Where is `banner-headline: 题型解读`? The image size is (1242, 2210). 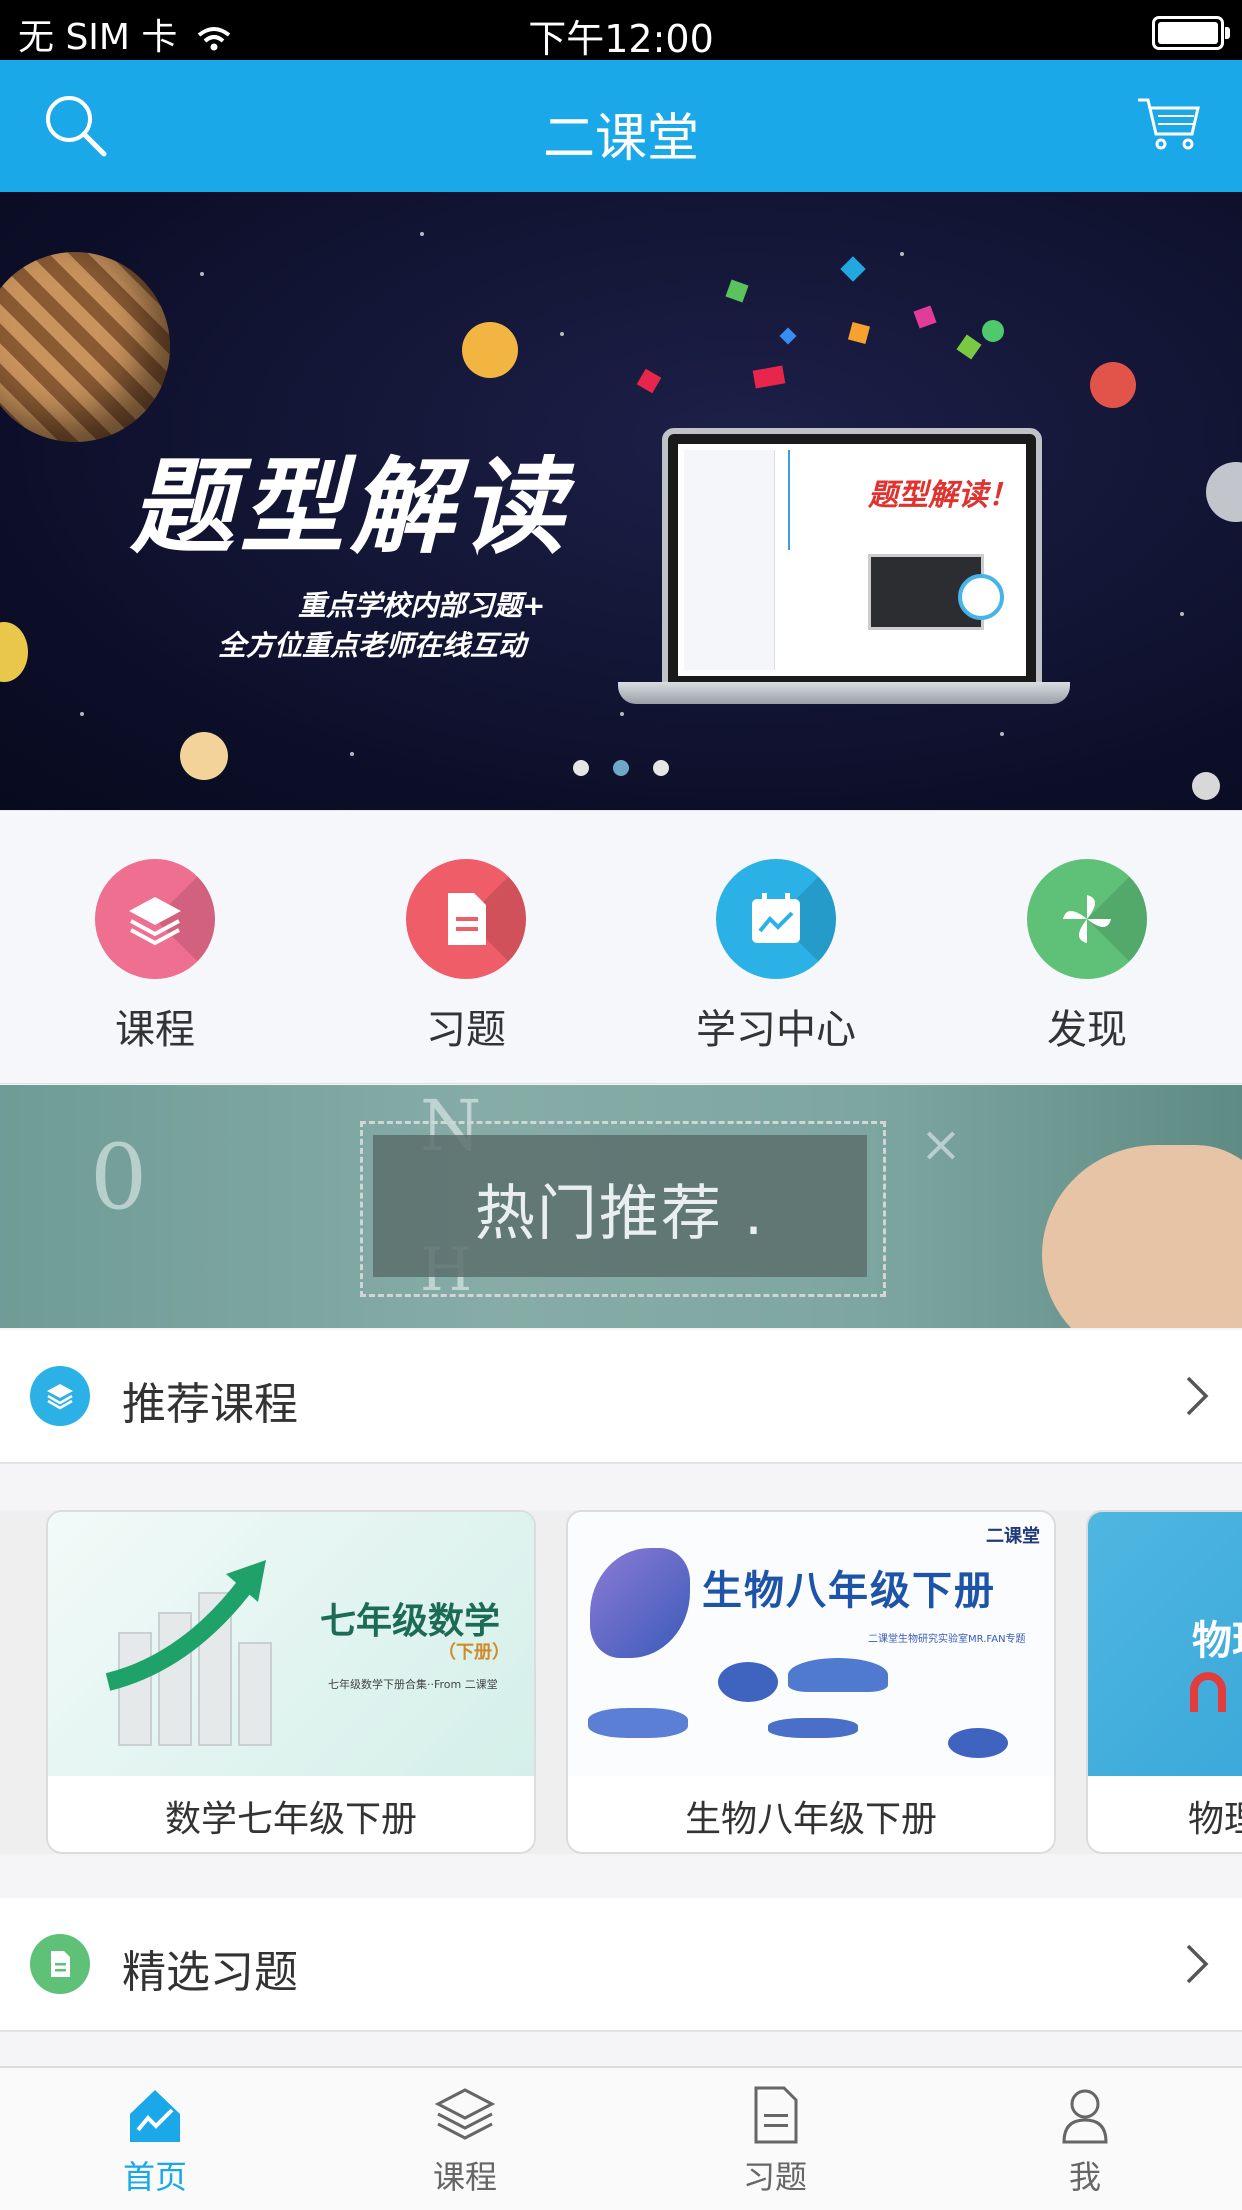
banner-headline: 题型解读 is located at coordinates (350, 507).